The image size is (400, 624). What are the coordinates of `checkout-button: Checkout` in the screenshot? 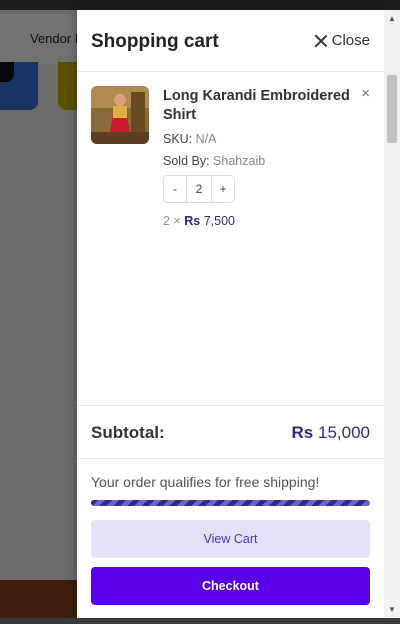 It's located at (230, 586).